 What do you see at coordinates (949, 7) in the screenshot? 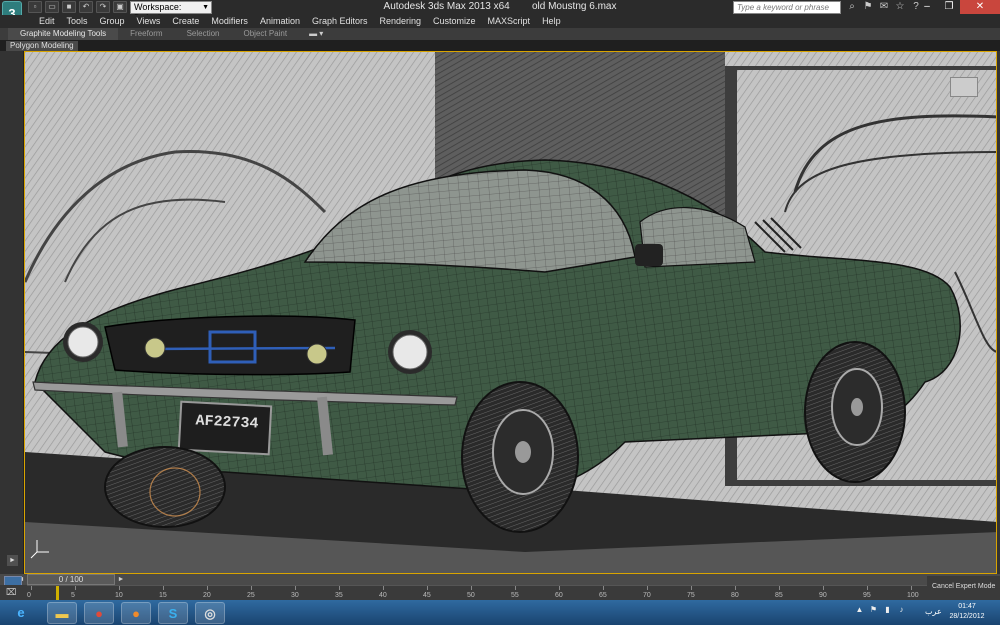
I see `maximize-button: ❐` at bounding box center [949, 7].